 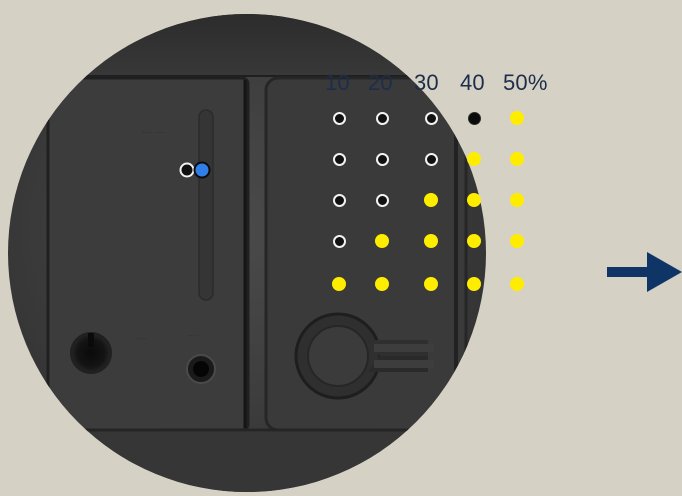 What do you see at coordinates (431, 159) in the screenshot?
I see `led-dot-r2-c3-off` at bounding box center [431, 159].